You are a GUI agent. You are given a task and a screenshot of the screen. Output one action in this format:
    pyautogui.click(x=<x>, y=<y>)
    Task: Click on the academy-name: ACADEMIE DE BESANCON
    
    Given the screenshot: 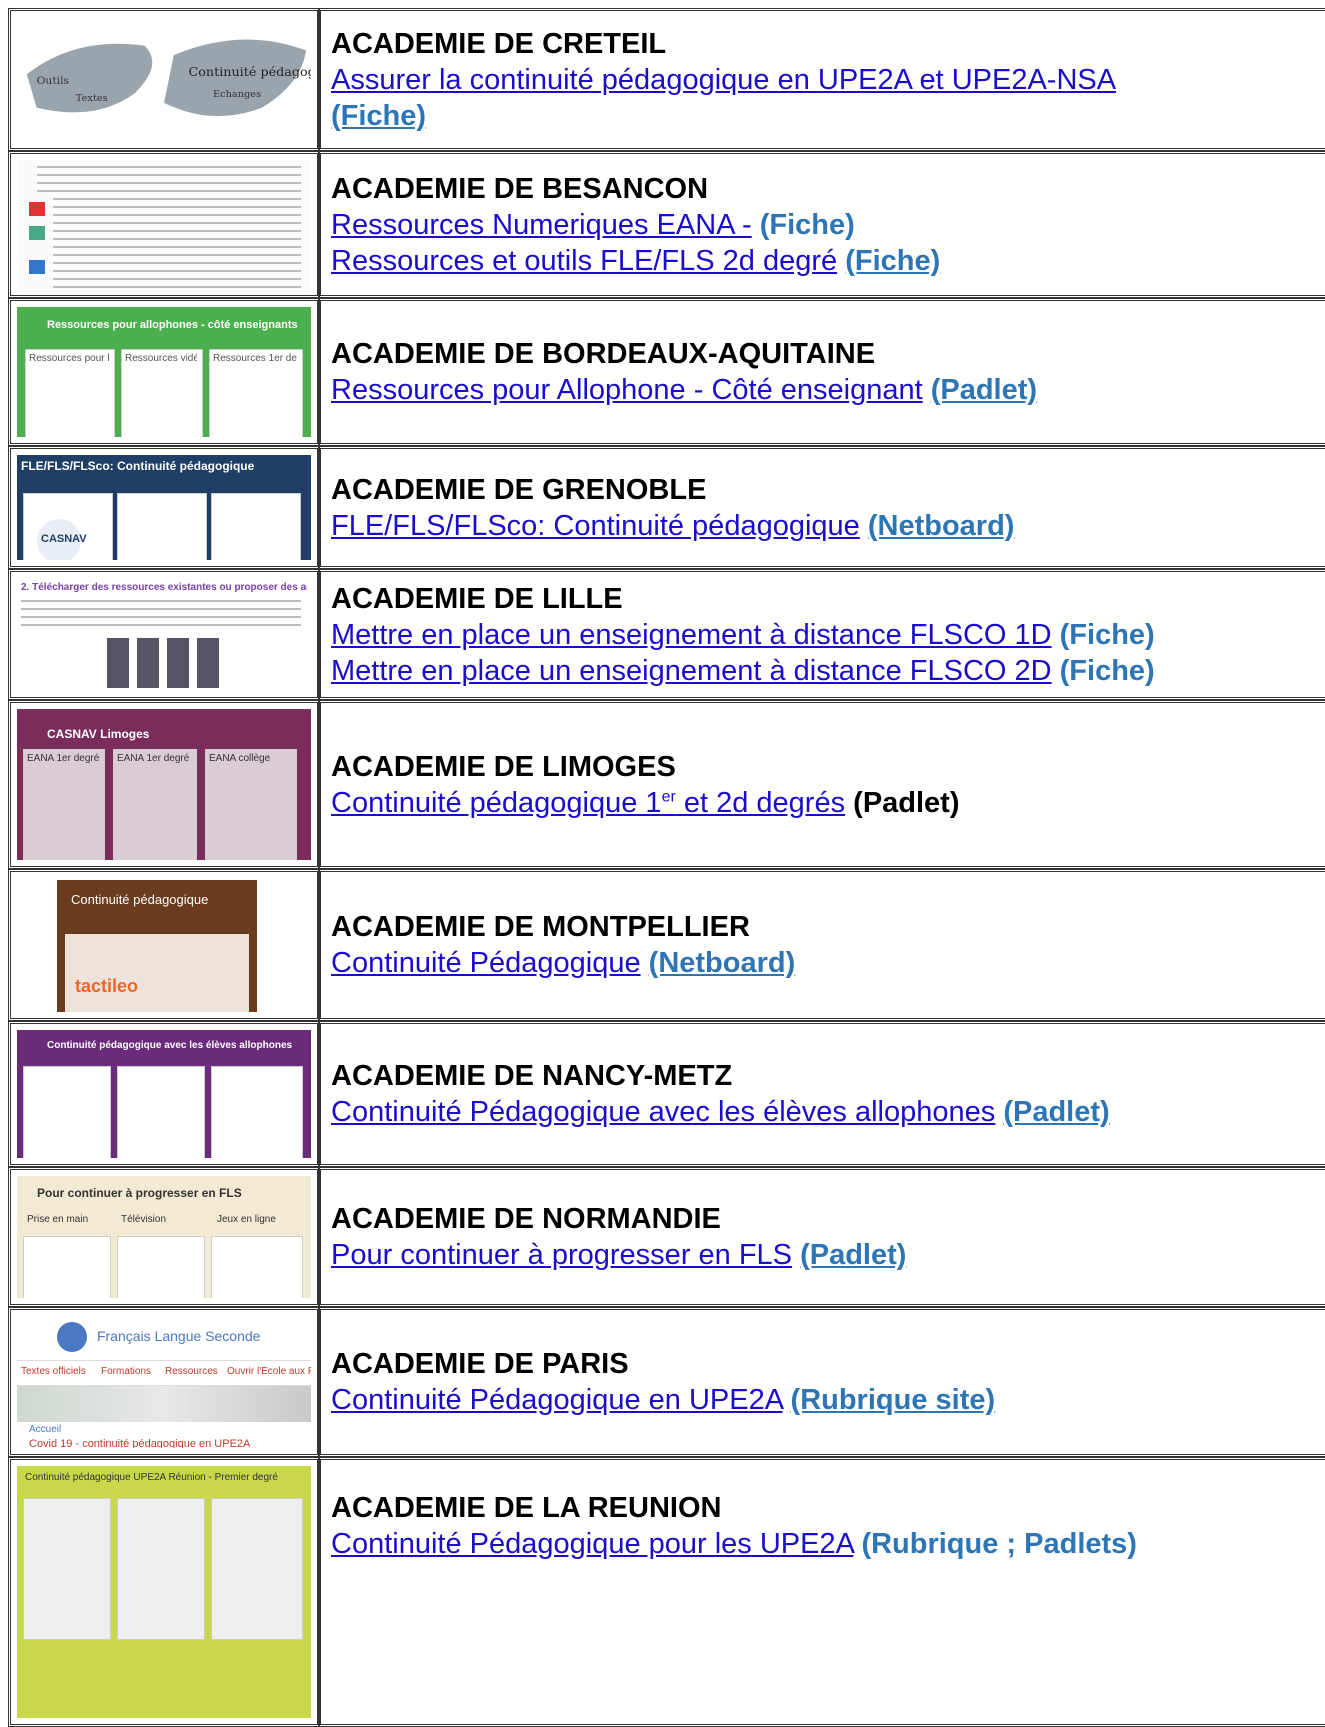 What is the action you would take?
    pyautogui.click(x=520, y=188)
    